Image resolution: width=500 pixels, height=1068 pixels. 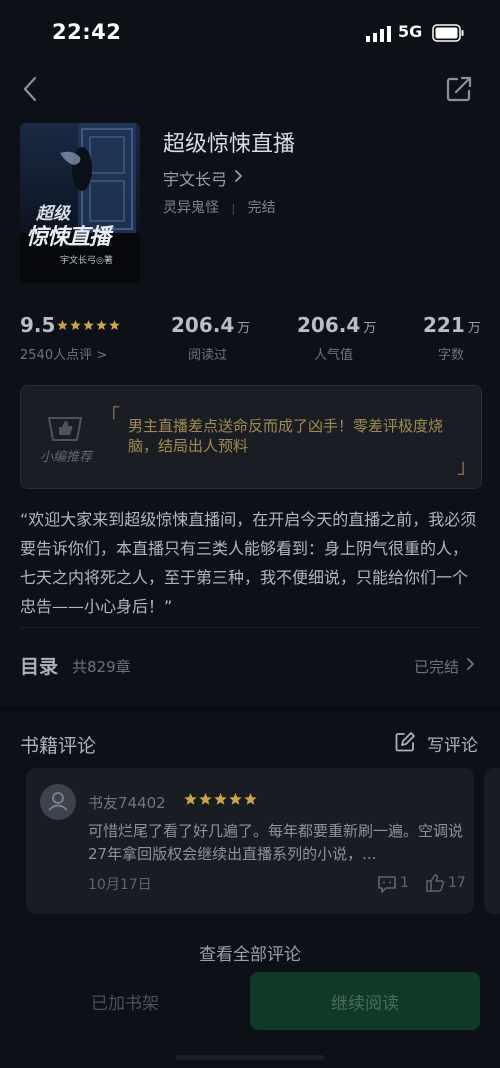 I want to click on home-indicator, so click(x=250, y=1057).